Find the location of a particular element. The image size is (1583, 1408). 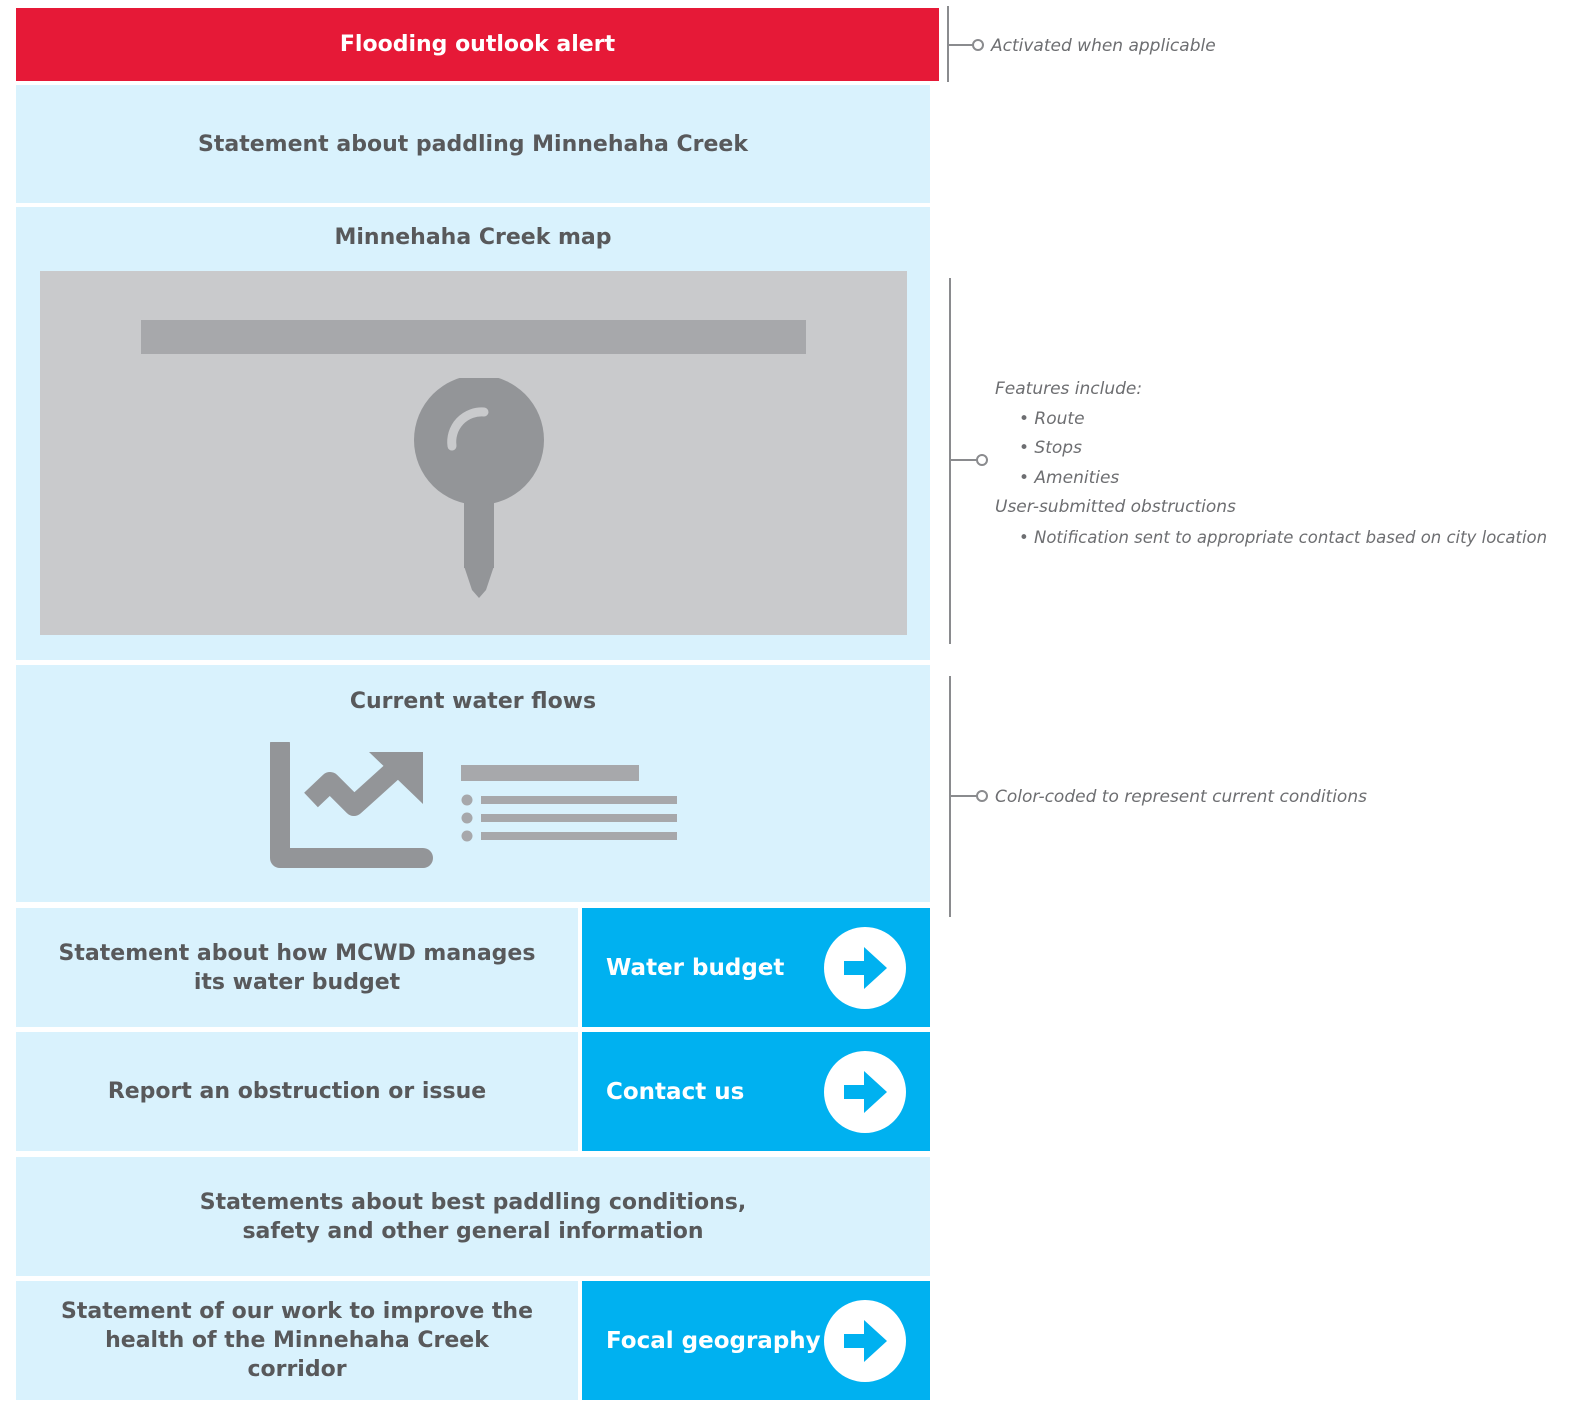

report-issue-statement: Report an obstruction or issue is located at coordinates (297, 1091).